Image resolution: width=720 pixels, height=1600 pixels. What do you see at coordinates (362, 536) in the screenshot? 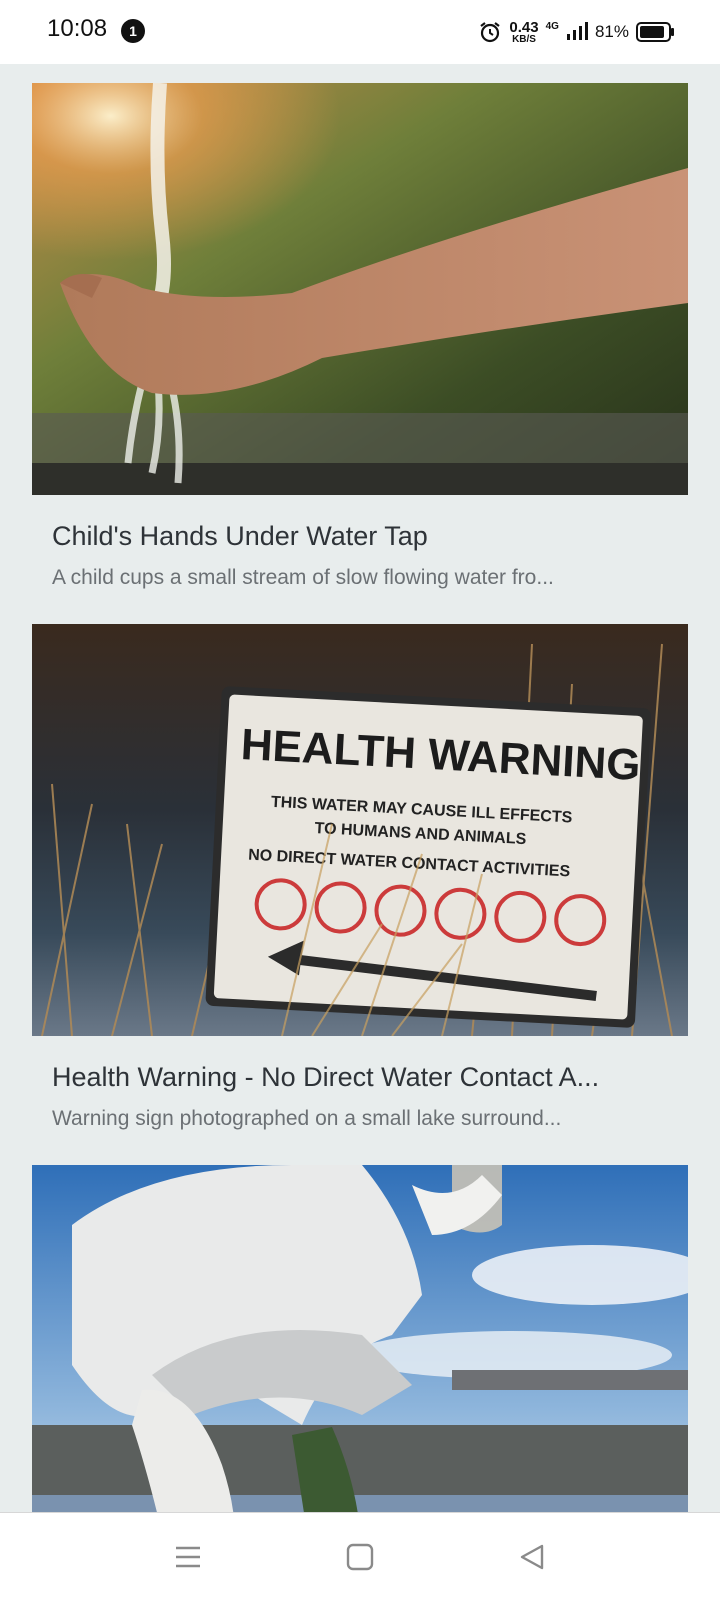
I see `card-title: Child's Hands Under Water Tap` at bounding box center [362, 536].